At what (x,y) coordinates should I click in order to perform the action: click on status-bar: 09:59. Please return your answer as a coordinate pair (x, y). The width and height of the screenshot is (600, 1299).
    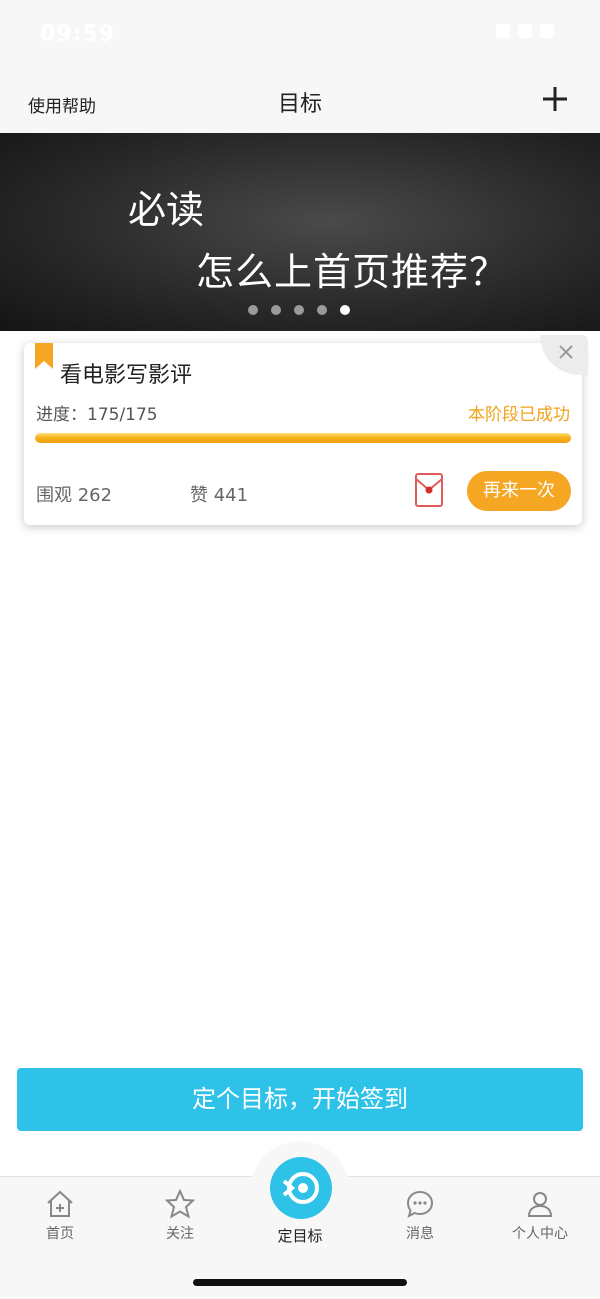
    Looking at the image, I should click on (300, 35).